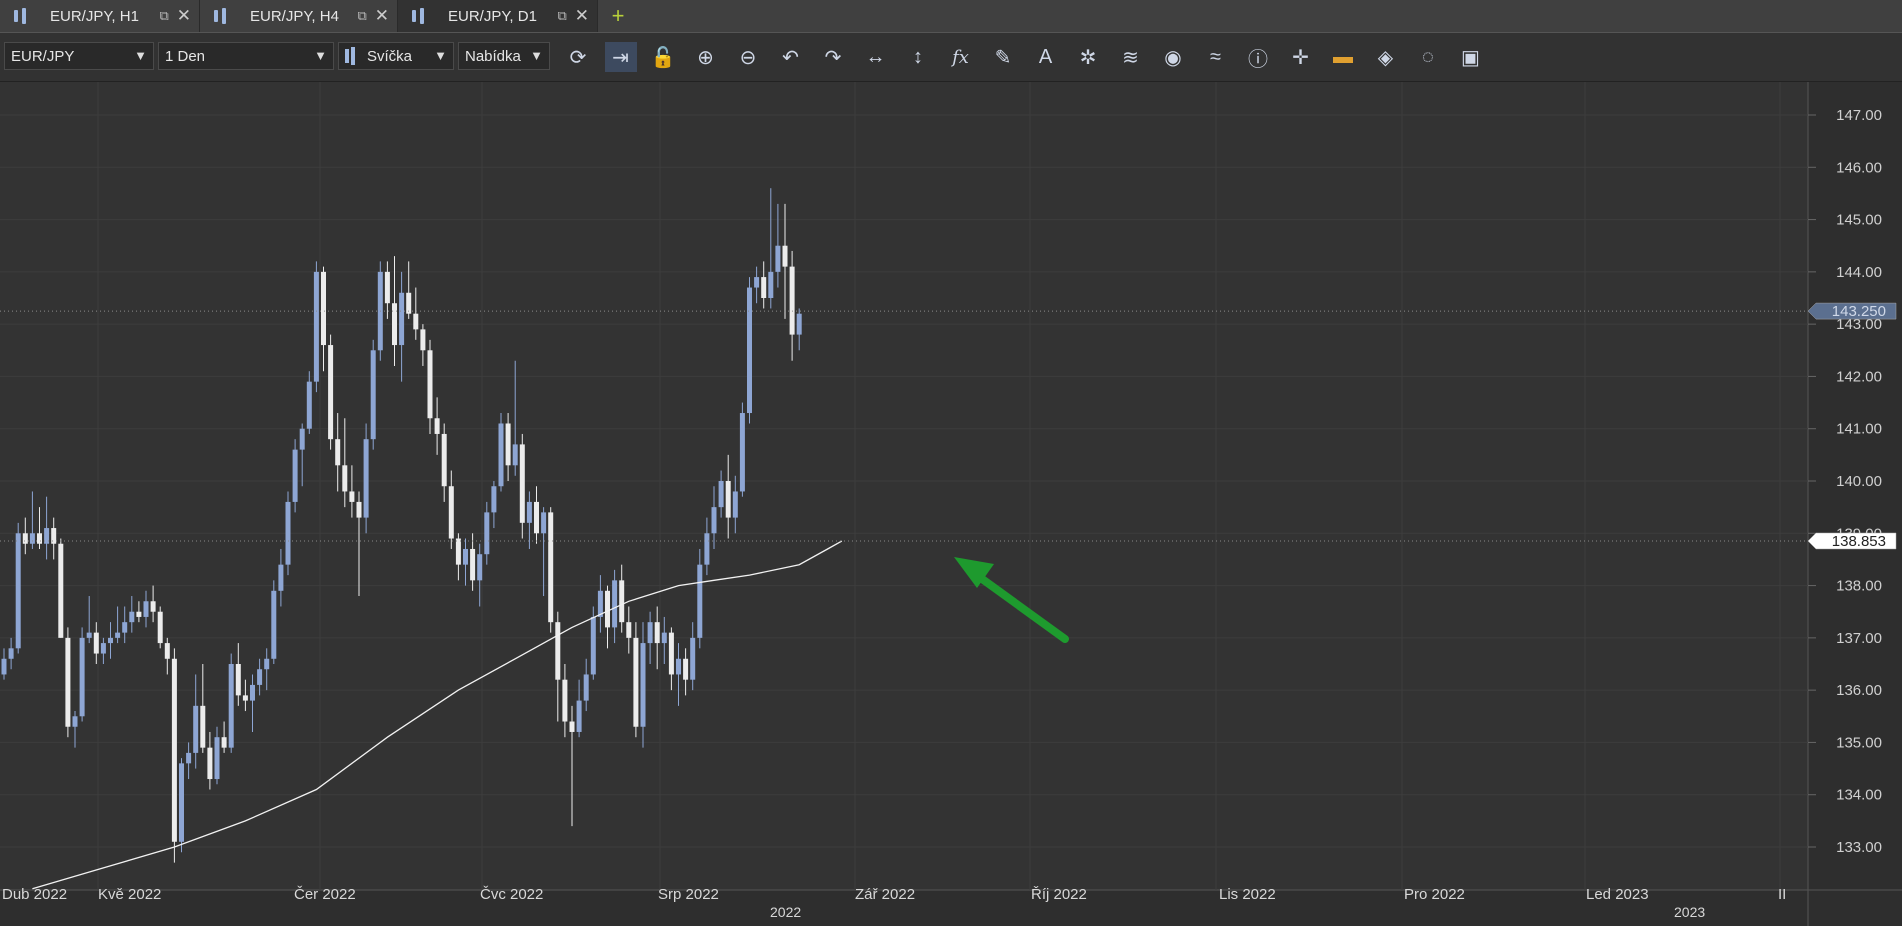  Describe the element at coordinates (748, 57) in the screenshot. I see `zoom-out-icon: ⊖` at that location.